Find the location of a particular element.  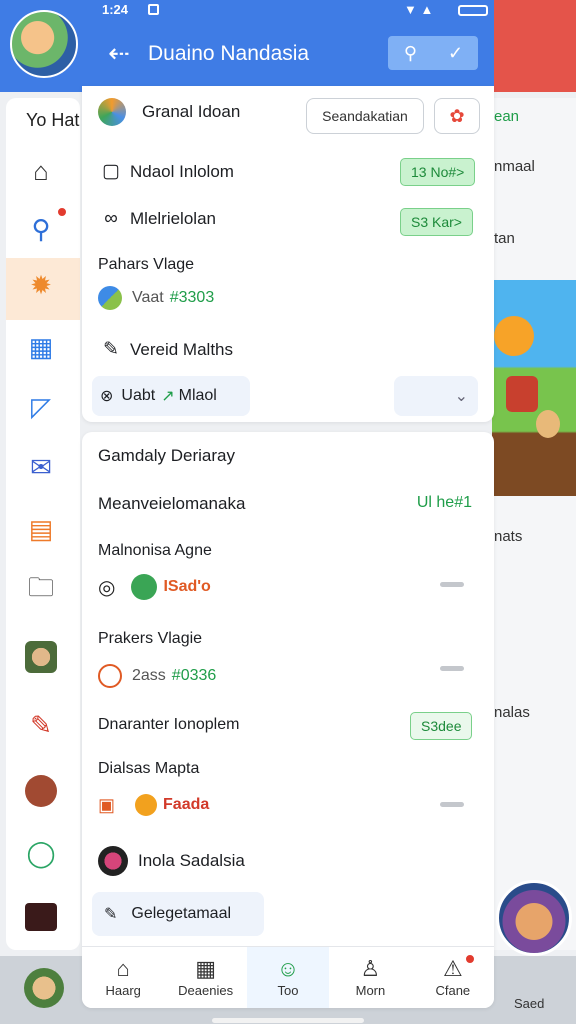

alert-icon: ⚠ is located at coordinates (452, 968).